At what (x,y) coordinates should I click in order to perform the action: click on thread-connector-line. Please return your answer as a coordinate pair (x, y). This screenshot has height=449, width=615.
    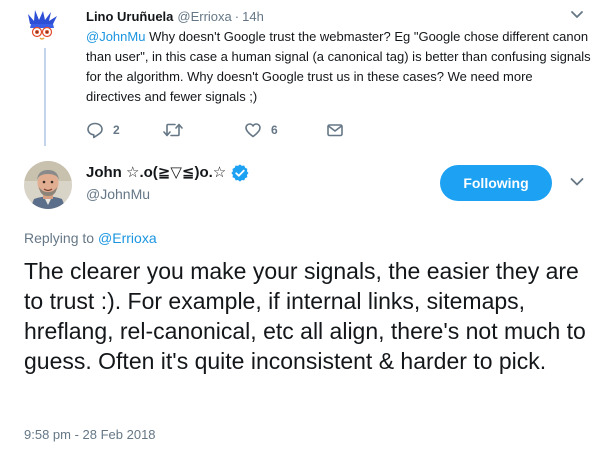
    Looking at the image, I should click on (45, 97).